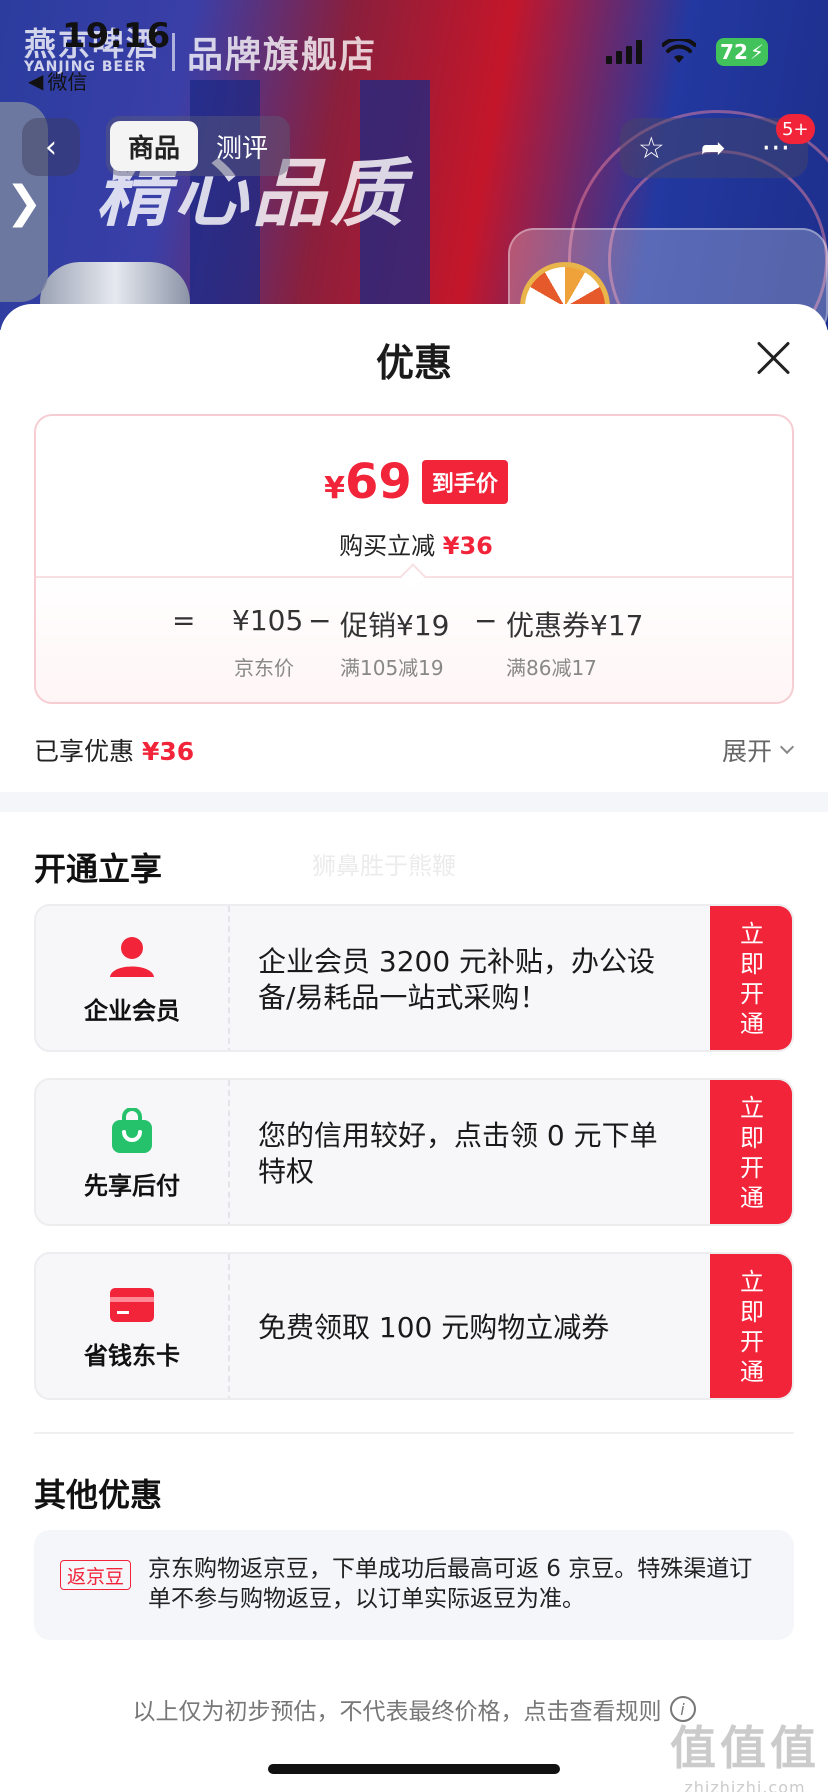 The height and width of the screenshot is (1792, 828). I want to click on close-icon, so click(774, 358).